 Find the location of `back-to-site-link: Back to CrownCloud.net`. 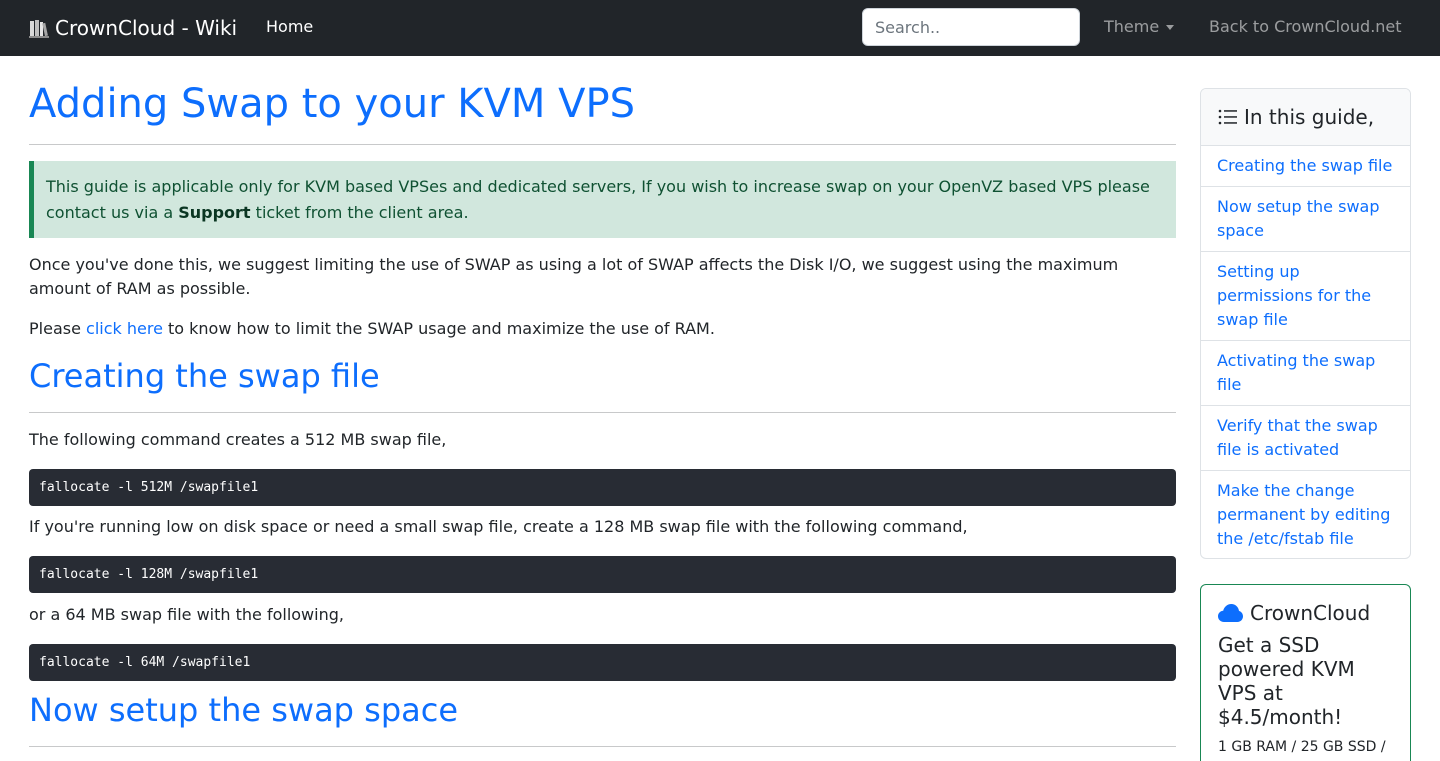

back-to-site-link: Back to CrownCloud.net is located at coordinates (1305, 26).